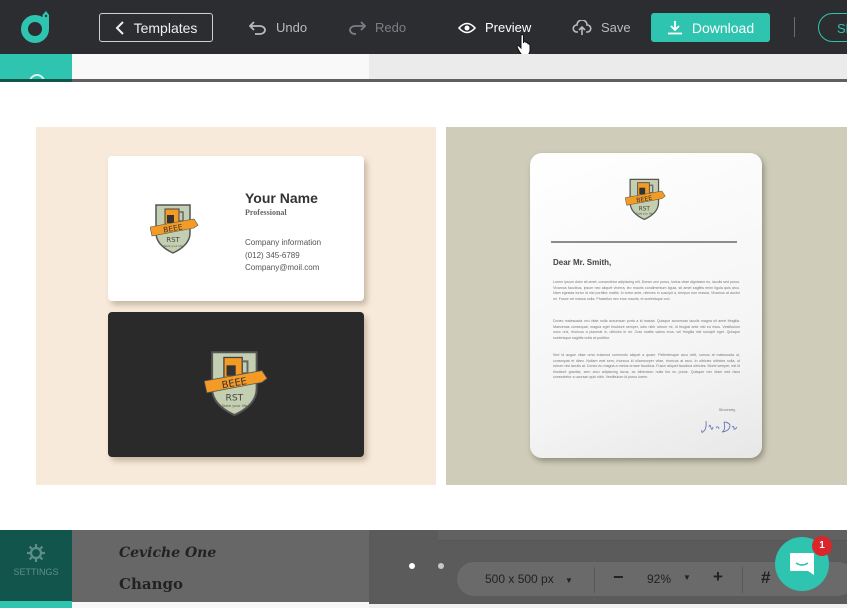 This screenshot has height=608, width=847. Describe the element at coordinates (220, 605) in the screenshot. I see `font-list-bottom` at that location.